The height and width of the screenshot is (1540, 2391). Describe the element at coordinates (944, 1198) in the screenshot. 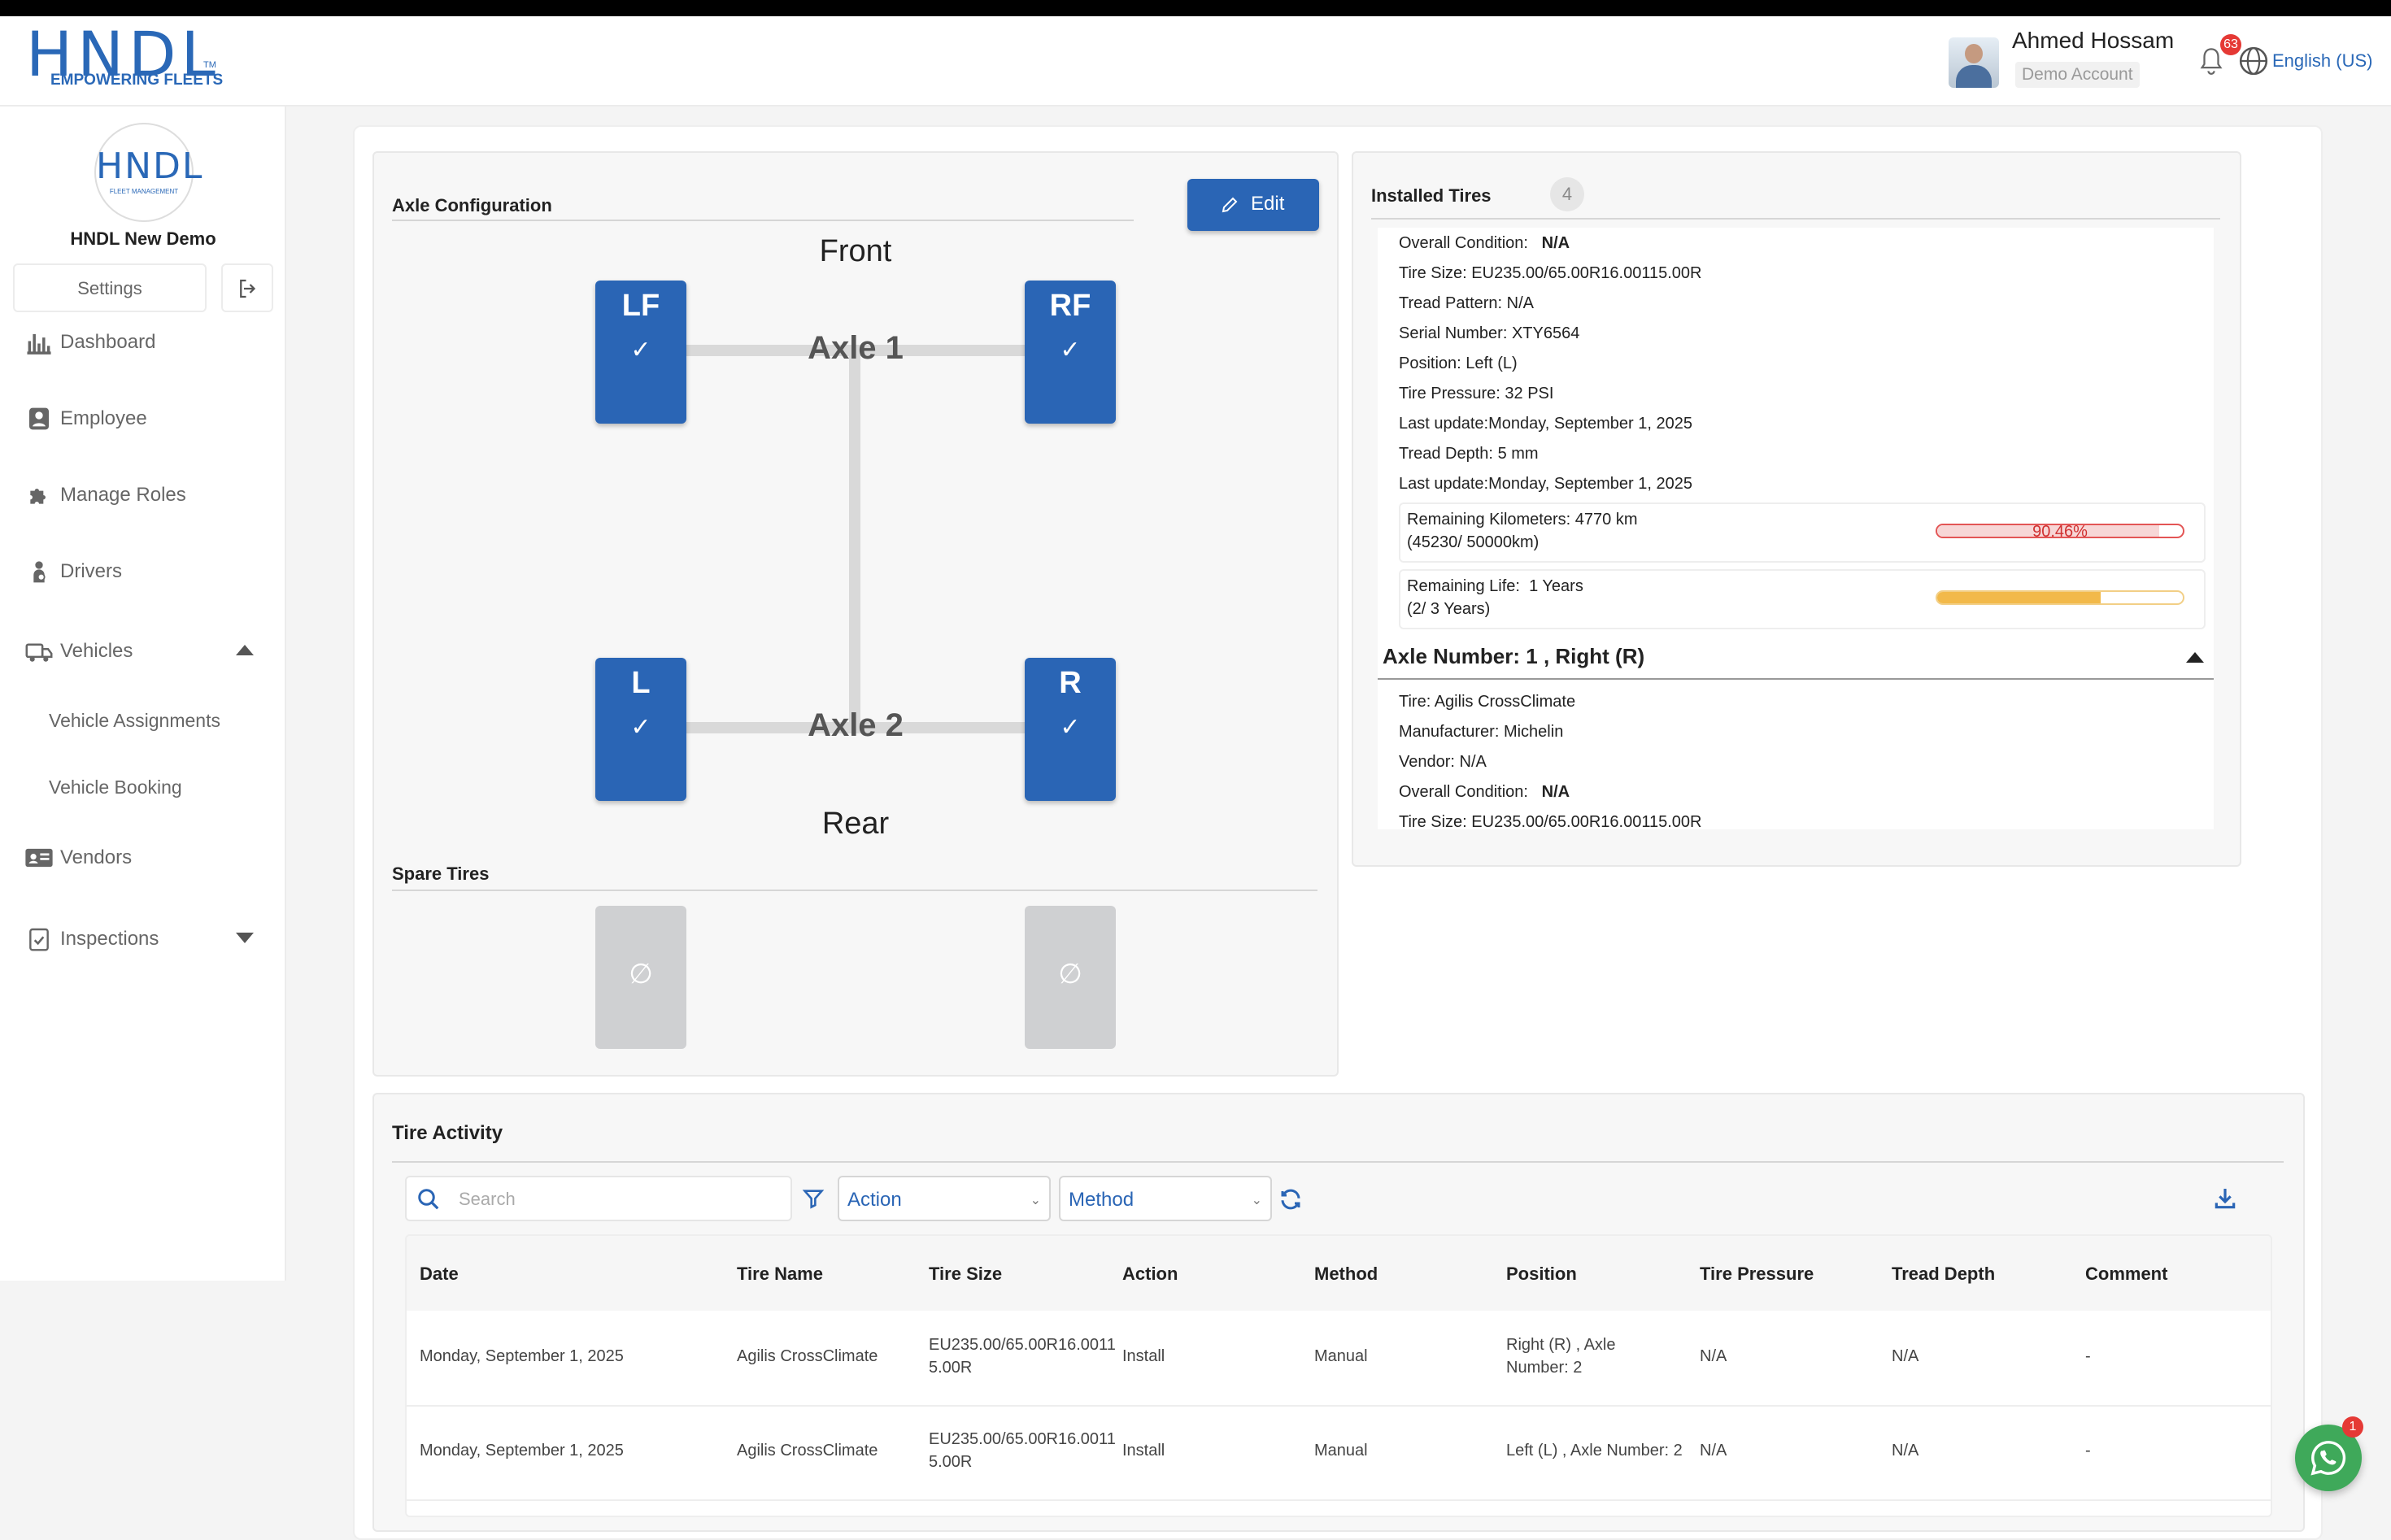

I see `action-select: Action ⌄` at that location.